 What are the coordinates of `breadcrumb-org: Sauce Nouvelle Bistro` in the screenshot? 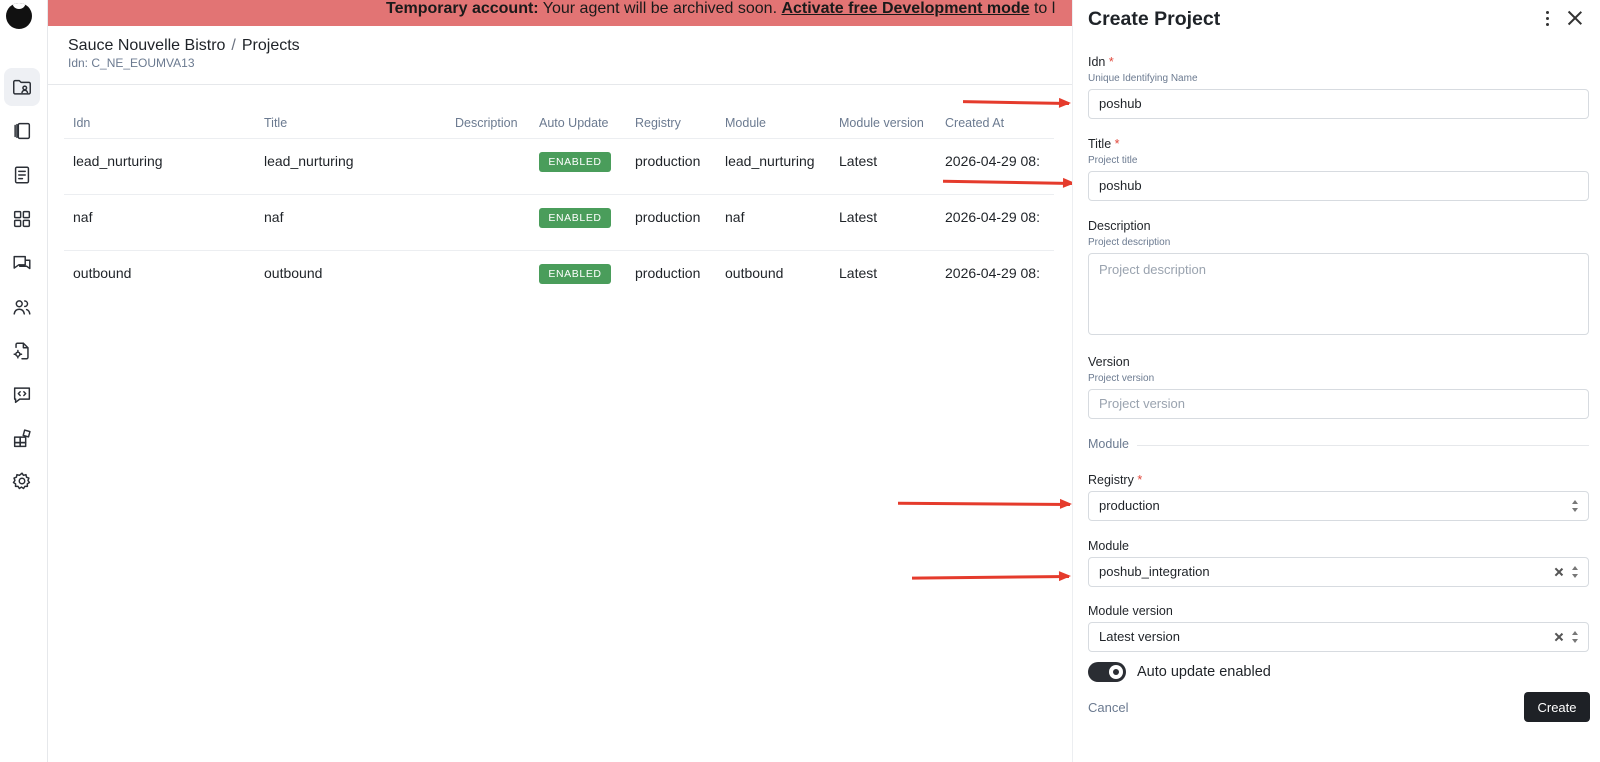 It's located at (146, 45).